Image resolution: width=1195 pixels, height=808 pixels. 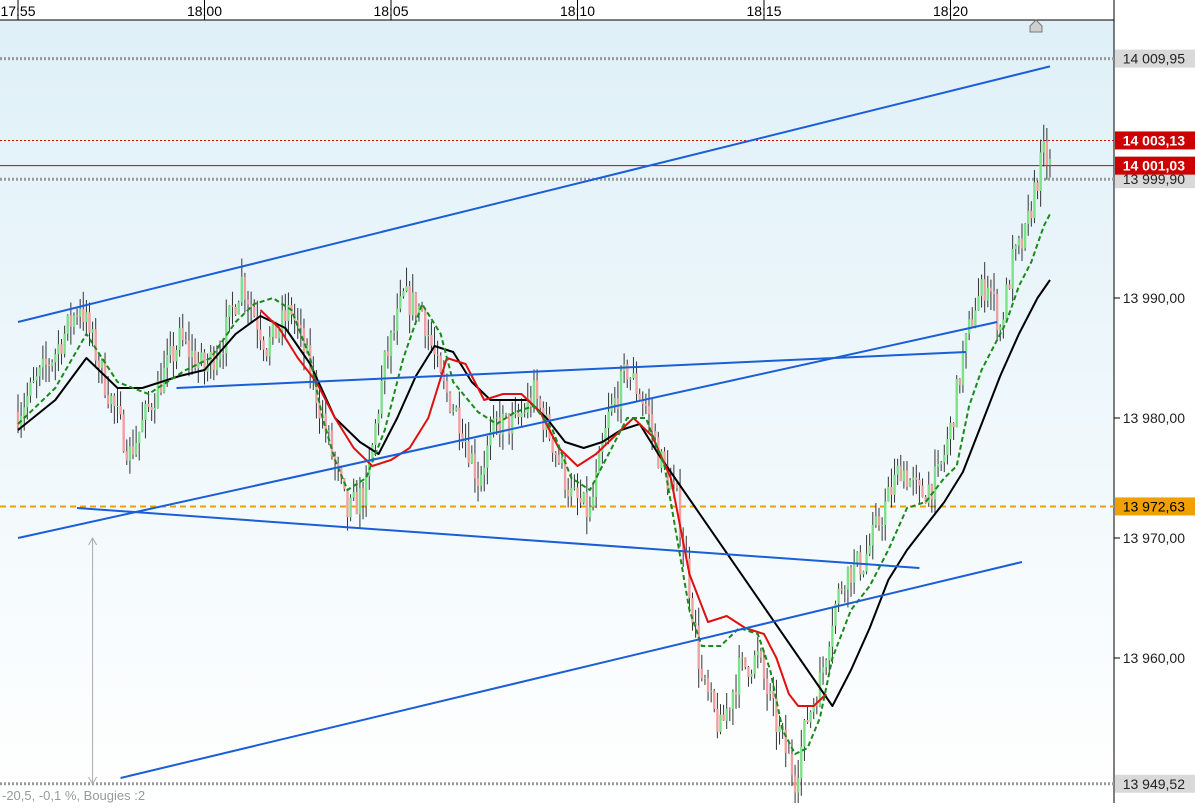 What do you see at coordinates (1154, 140) in the screenshot?
I see `price-tag-label: 14 003,13` at bounding box center [1154, 140].